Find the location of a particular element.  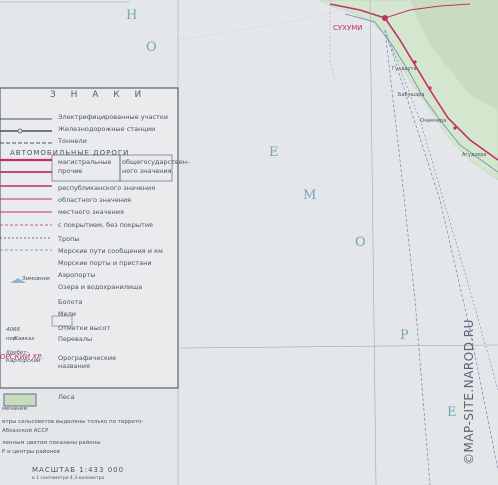

legend-item: Болота is located at coordinates (70, 302).